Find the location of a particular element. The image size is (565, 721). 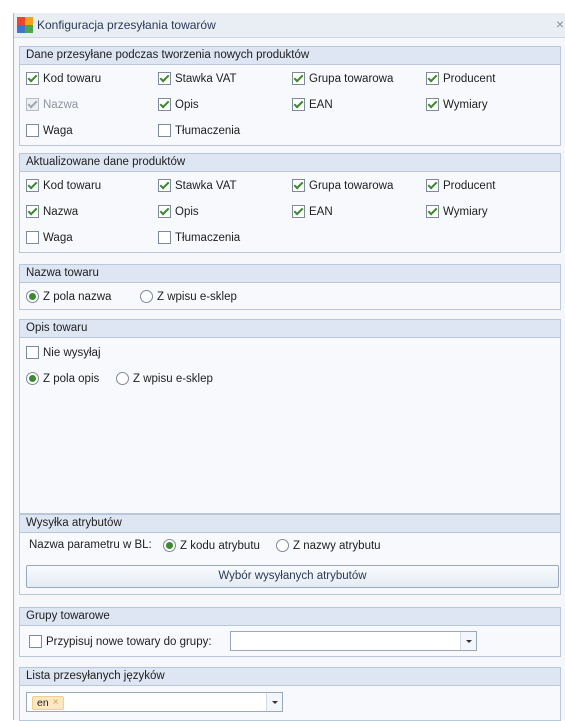

checkbox-label: Nie wysyłaj is located at coordinates (72, 352).